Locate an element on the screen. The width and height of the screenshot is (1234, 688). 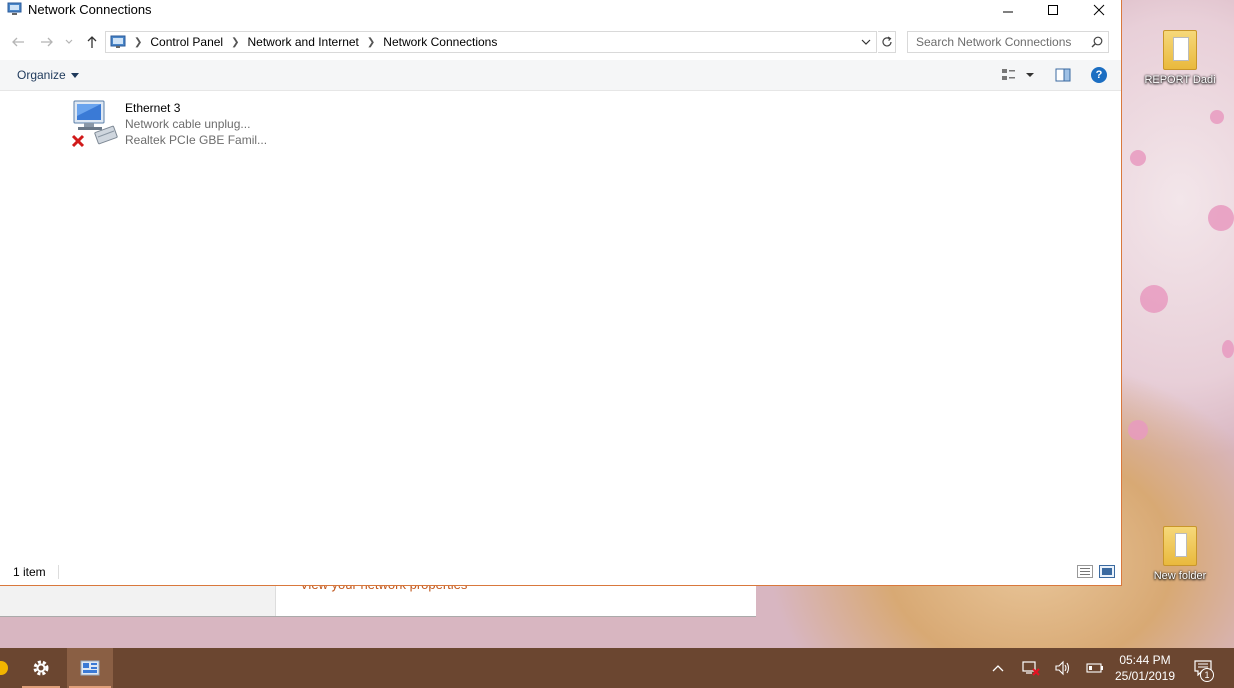
desktop-icon-label: REPORT Dadi is located at coordinates (1180, 80).